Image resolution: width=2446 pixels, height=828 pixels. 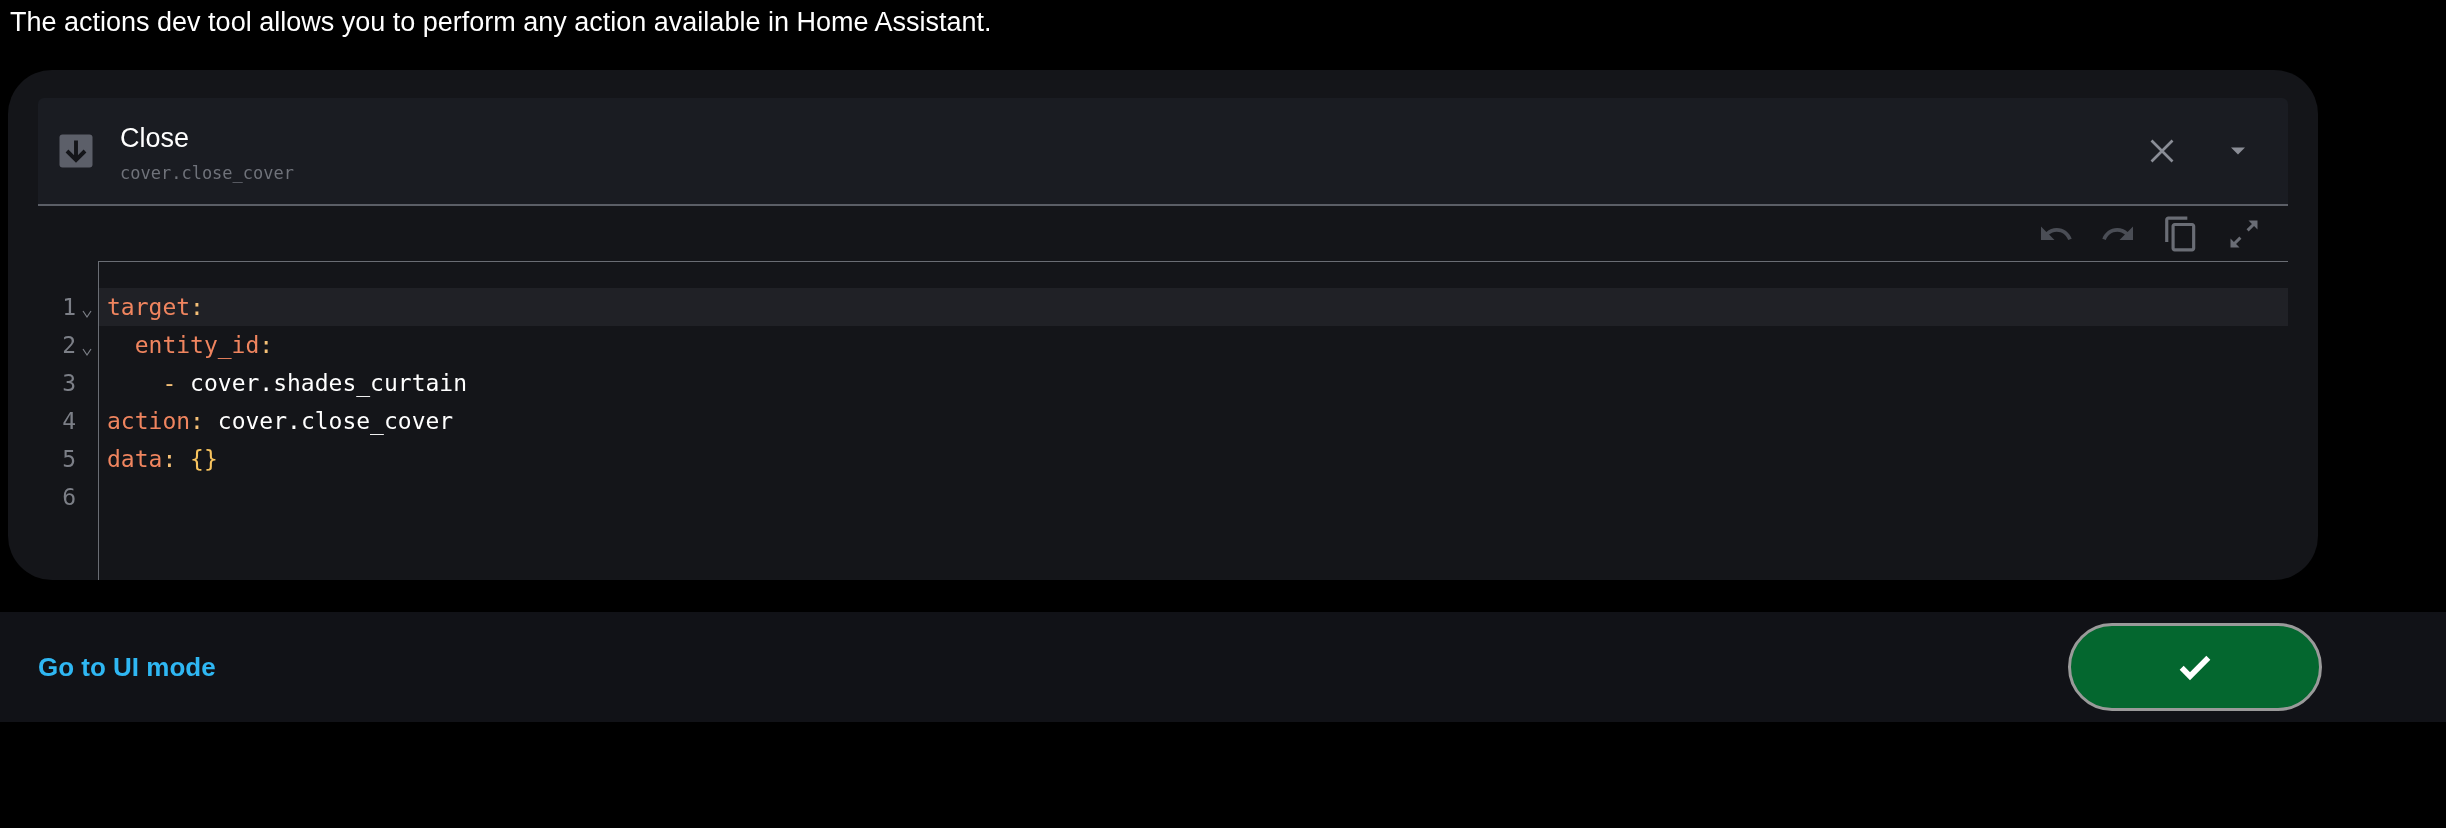 What do you see at coordinates (69, 421) in the screenshot?
I see `line-number: 4` at bounding box center [69, 421].